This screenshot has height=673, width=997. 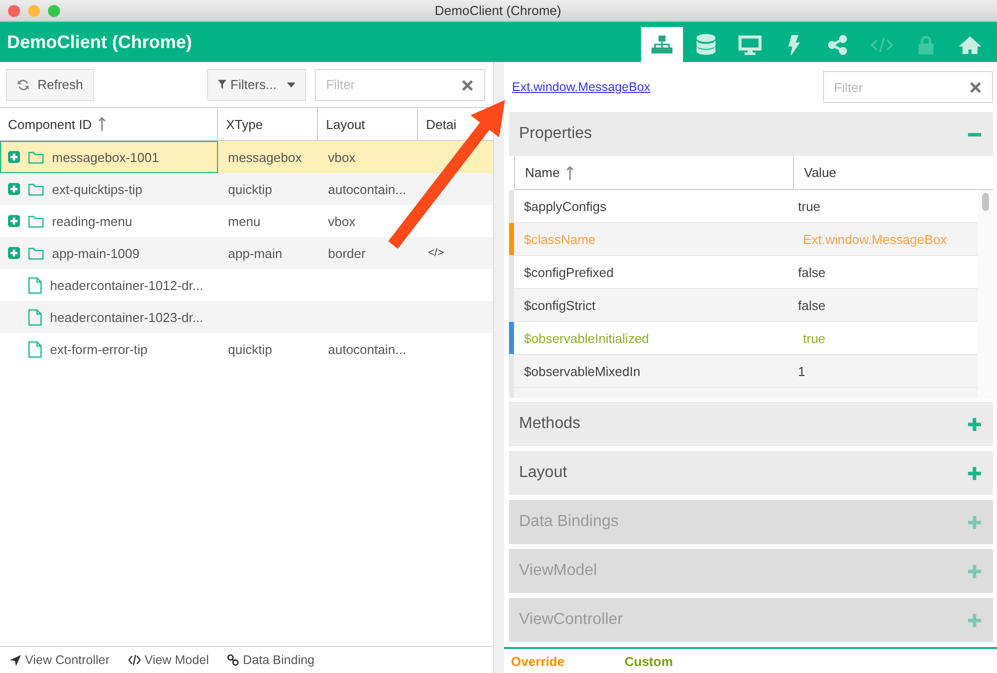 What do you see at coordinates (222, 84) in the screenshot?
I see `funnel-icon` at bounding box center [222, 84].